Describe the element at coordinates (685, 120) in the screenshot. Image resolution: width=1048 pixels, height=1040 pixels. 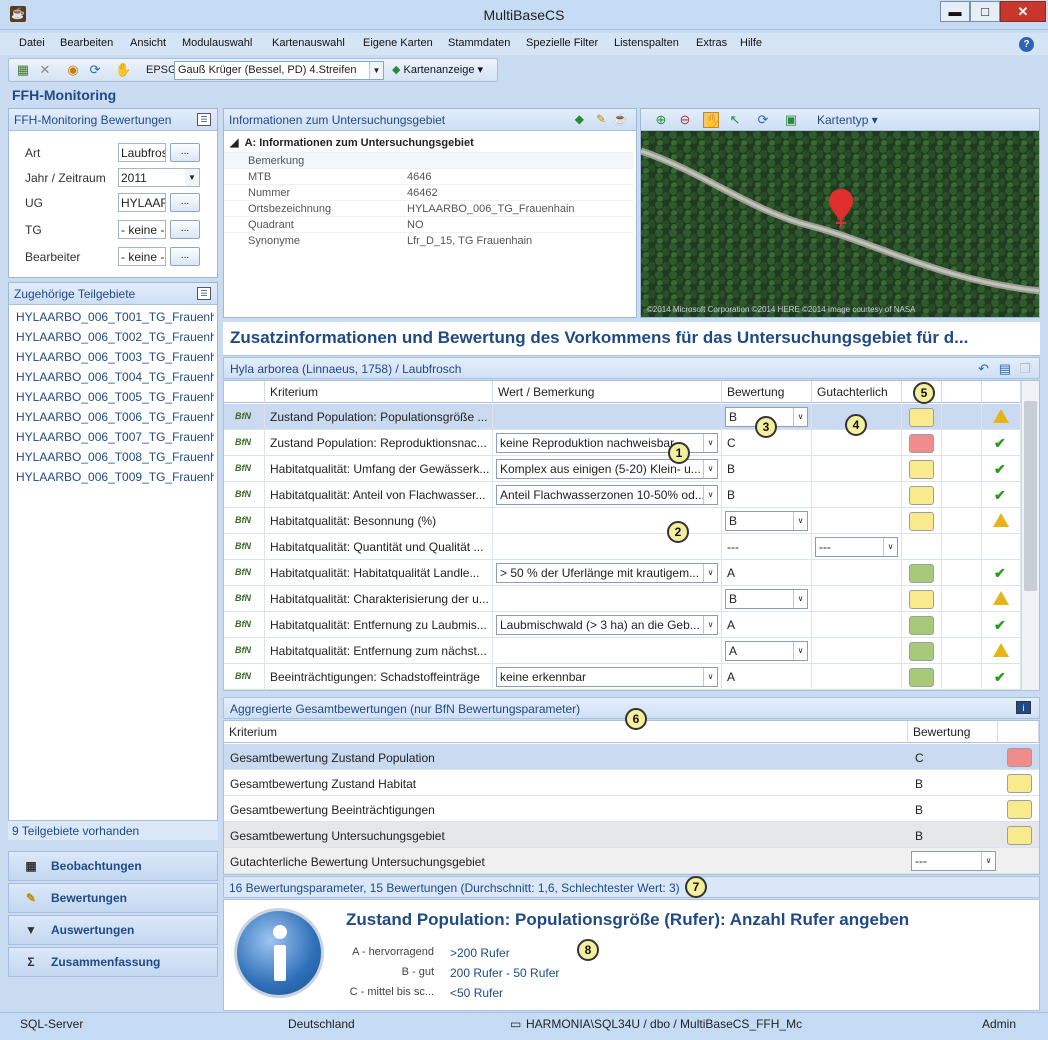
I see `zoom-out-icon: ⊖` at that location.